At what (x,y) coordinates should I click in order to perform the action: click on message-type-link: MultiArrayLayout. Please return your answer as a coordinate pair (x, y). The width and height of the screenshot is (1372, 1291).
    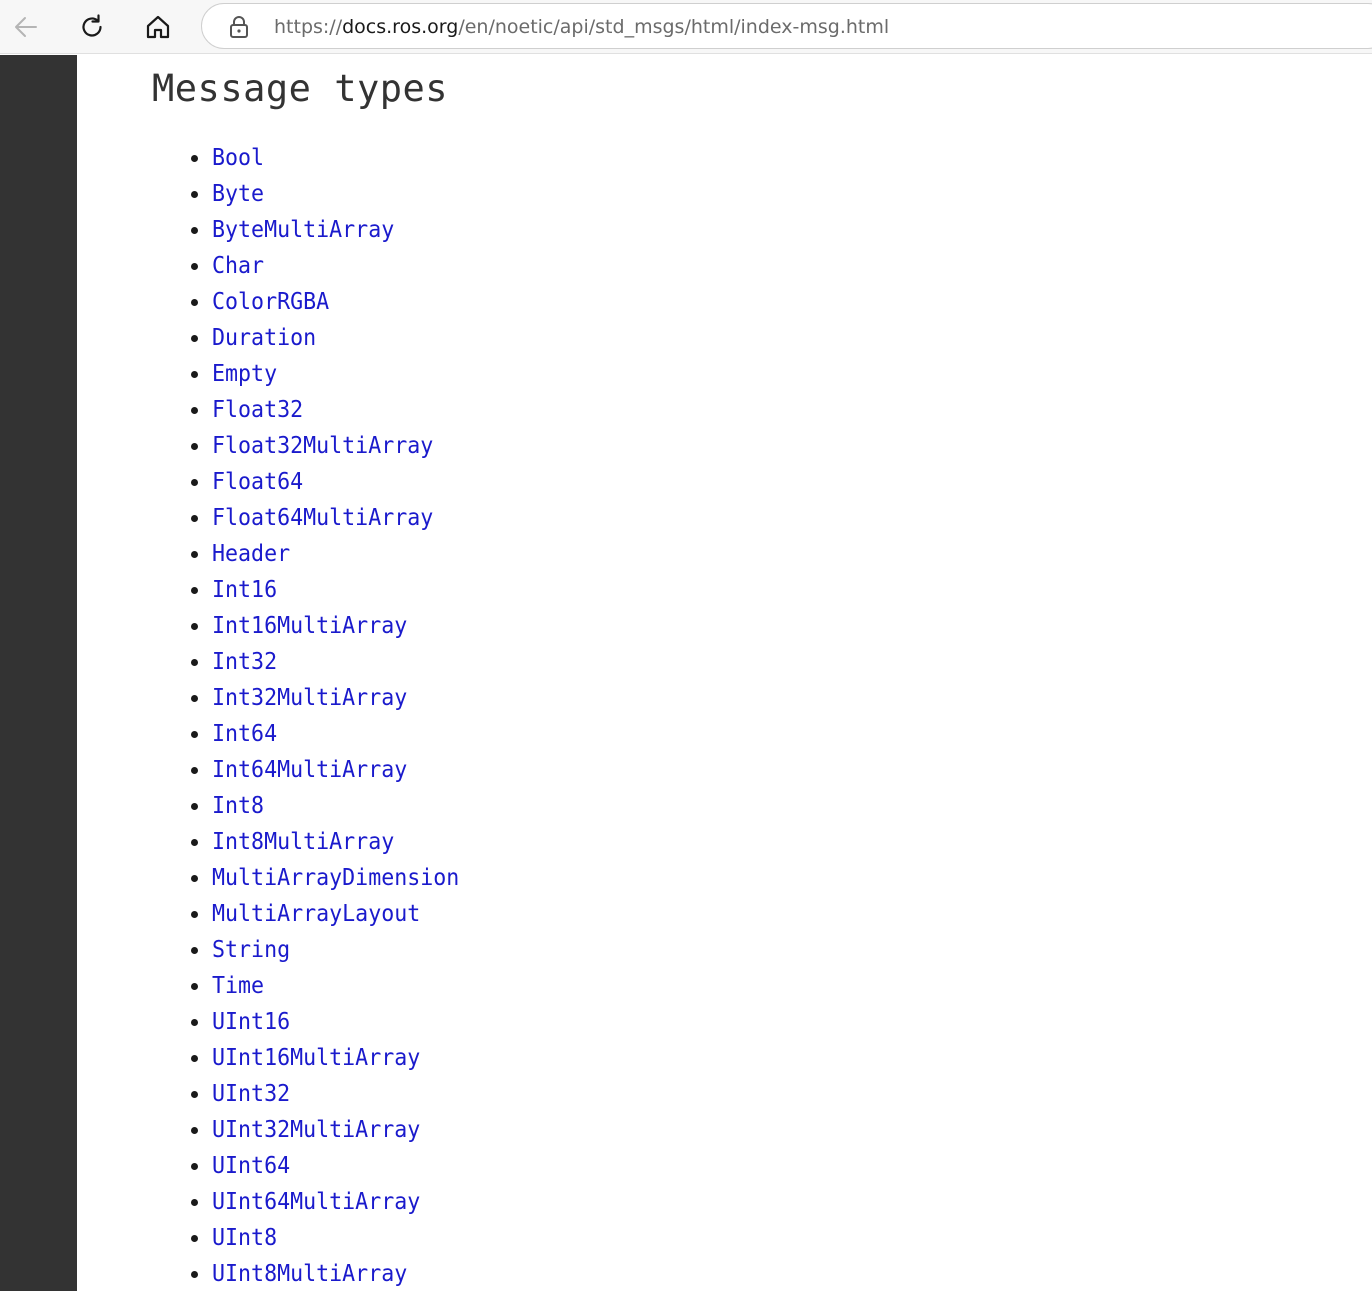
    Looking at the image, I should click on (316, 914).